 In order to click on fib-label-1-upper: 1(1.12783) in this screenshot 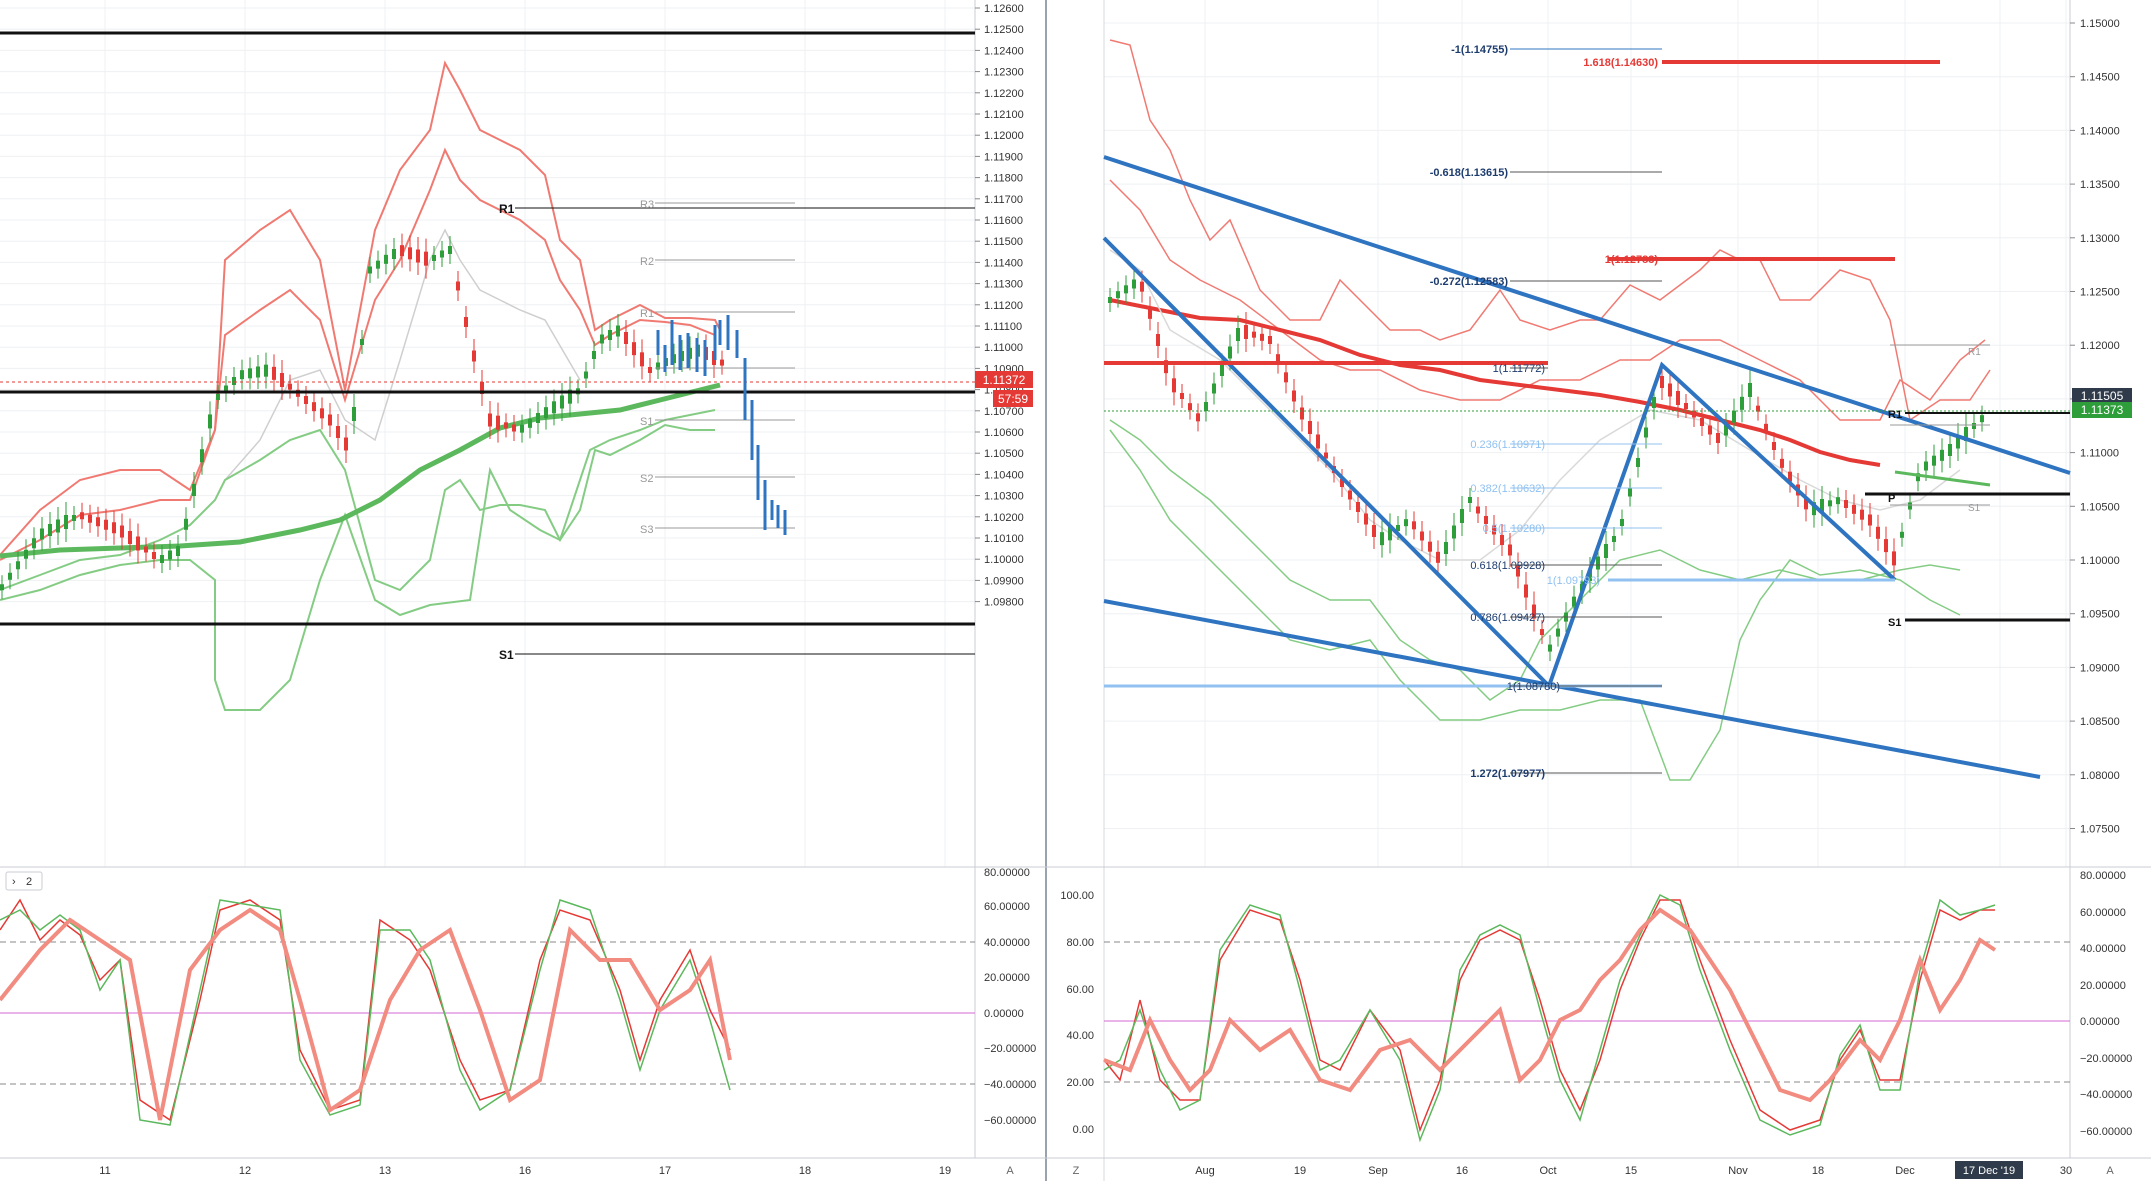, I will do `click(1632, 260)`.